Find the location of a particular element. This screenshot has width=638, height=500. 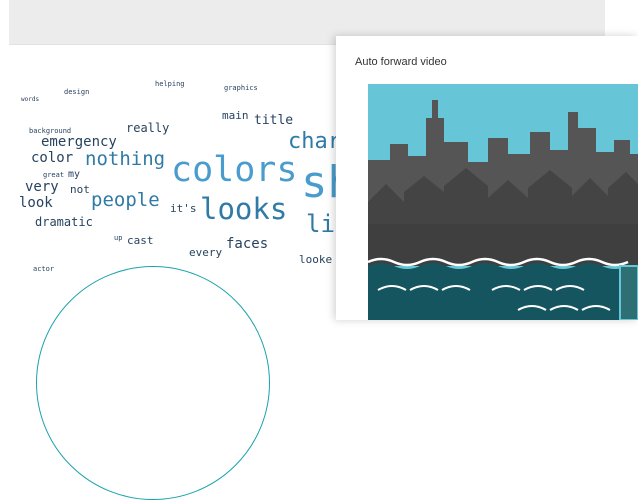

word-great: great is located at coordinates (54, 175).